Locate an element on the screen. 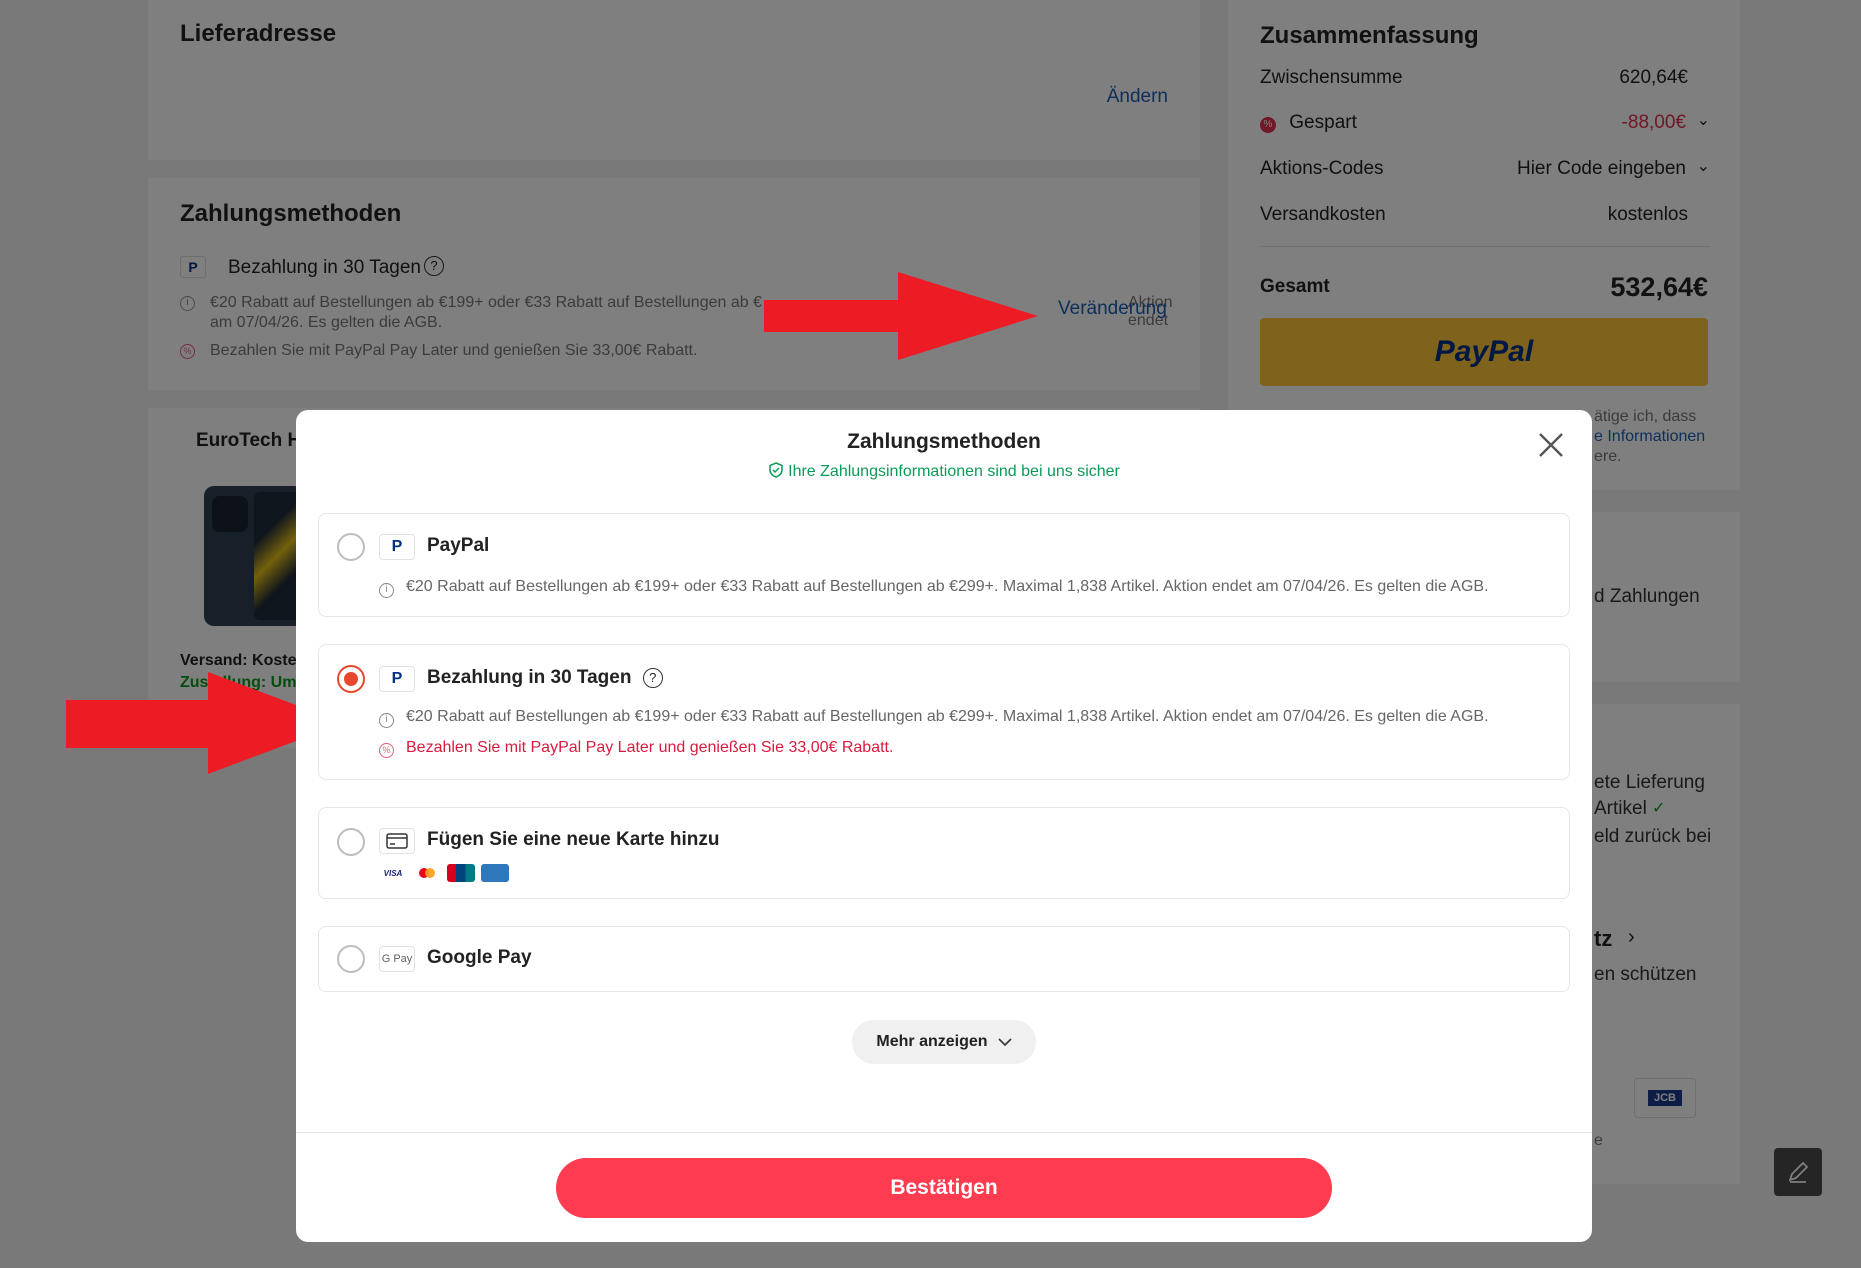 This screenshot has width=1861, height=1268. card-glyph is located at coordinates (397, 841).